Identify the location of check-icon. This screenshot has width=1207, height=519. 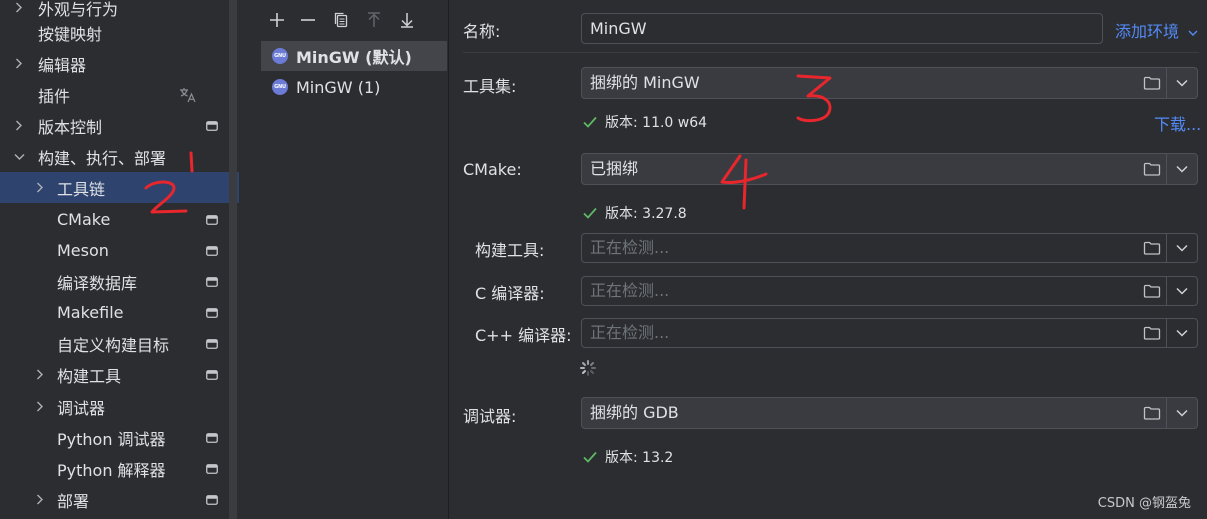
(590, 213).